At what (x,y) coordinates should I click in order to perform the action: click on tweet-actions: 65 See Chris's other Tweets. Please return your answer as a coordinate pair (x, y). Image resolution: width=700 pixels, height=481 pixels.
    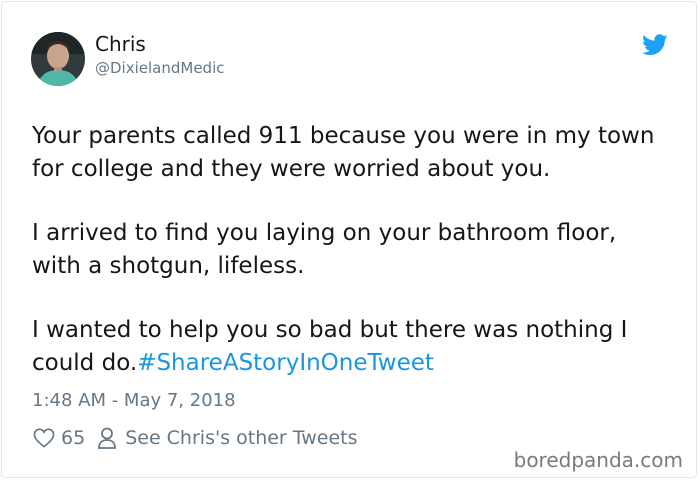
    Looking at the image, I should click on (195, 438).